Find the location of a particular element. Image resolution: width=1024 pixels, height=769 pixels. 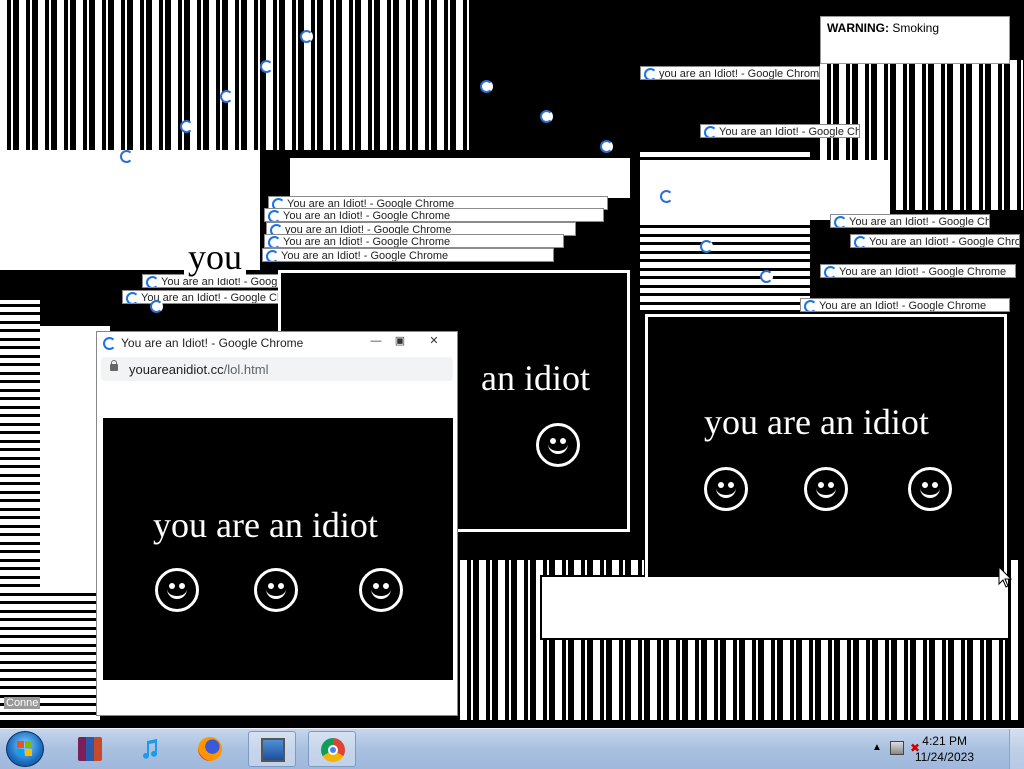

url-text: youareanidiot.cc/lol.html is located at coordinates (198, 369).